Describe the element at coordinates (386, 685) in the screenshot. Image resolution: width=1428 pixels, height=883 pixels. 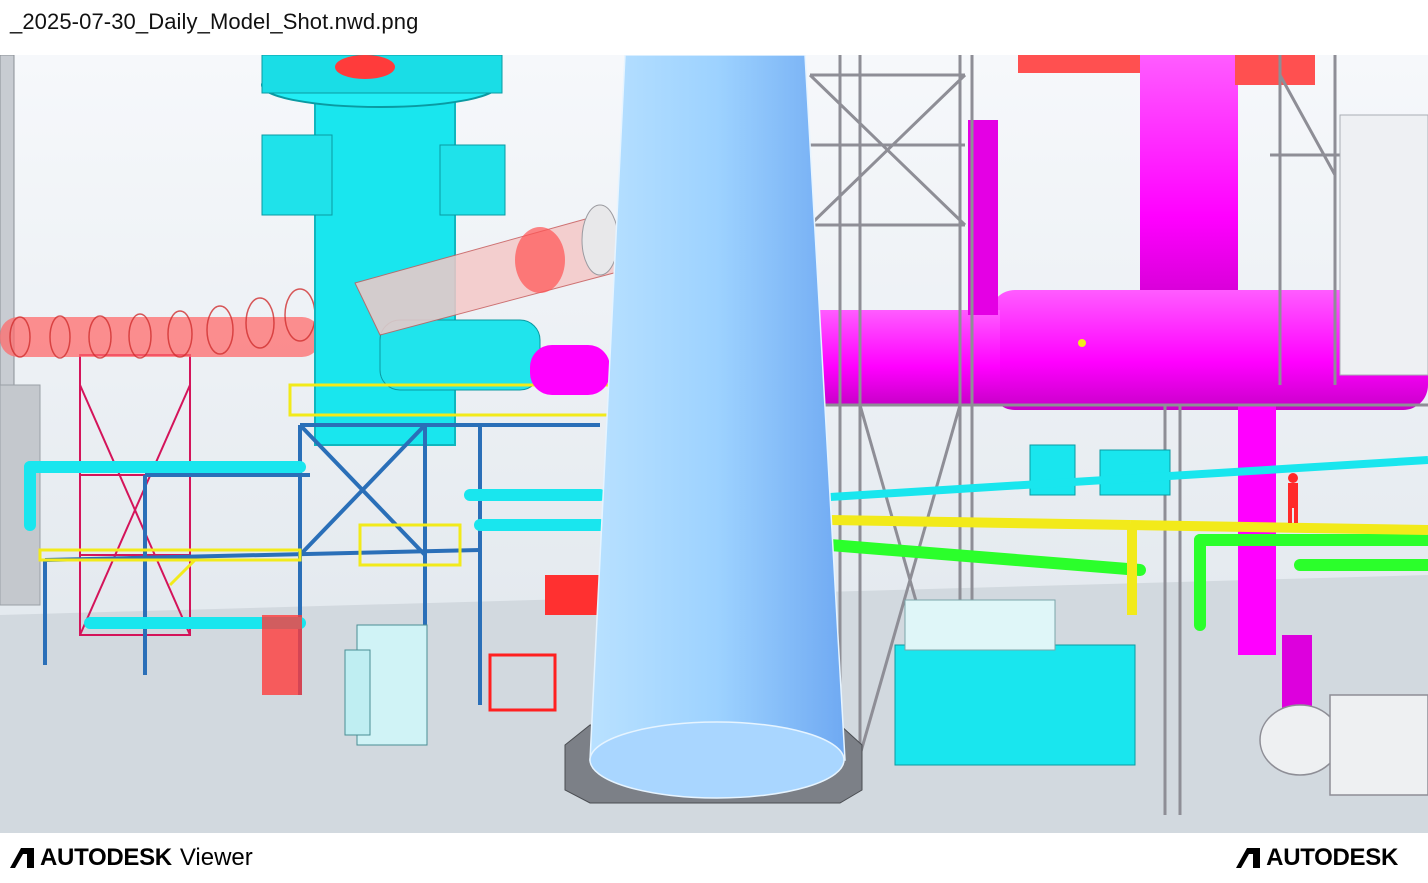
I see `electrical-cabinet` at that location.